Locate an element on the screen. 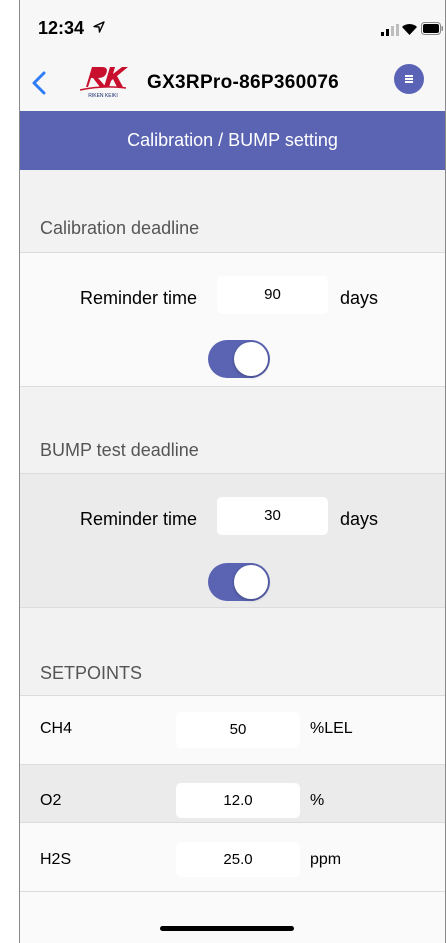  device-title: GX3RPro-86P360076 is located at coordinates (243, 82).